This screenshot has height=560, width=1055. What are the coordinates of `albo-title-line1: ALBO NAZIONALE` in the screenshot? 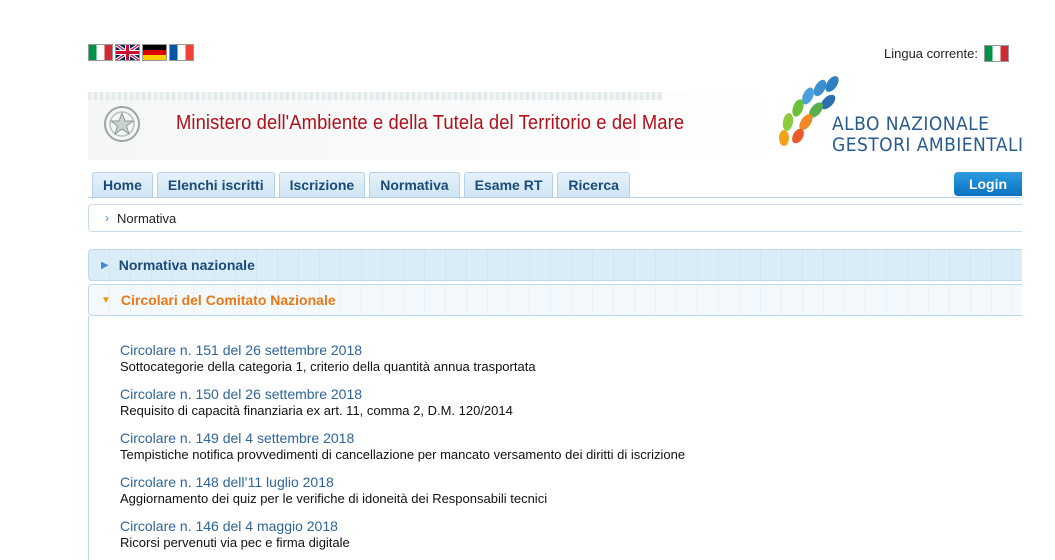 It's located at (911, 124).